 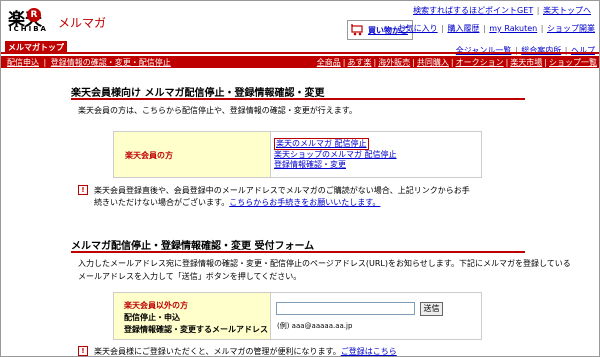 I want to click on member-links: 楽天のメルマガ 配信停止 楽天ショップのメルマガ 配信停止 登録情報確認・変更, so click(x=335, y=154).